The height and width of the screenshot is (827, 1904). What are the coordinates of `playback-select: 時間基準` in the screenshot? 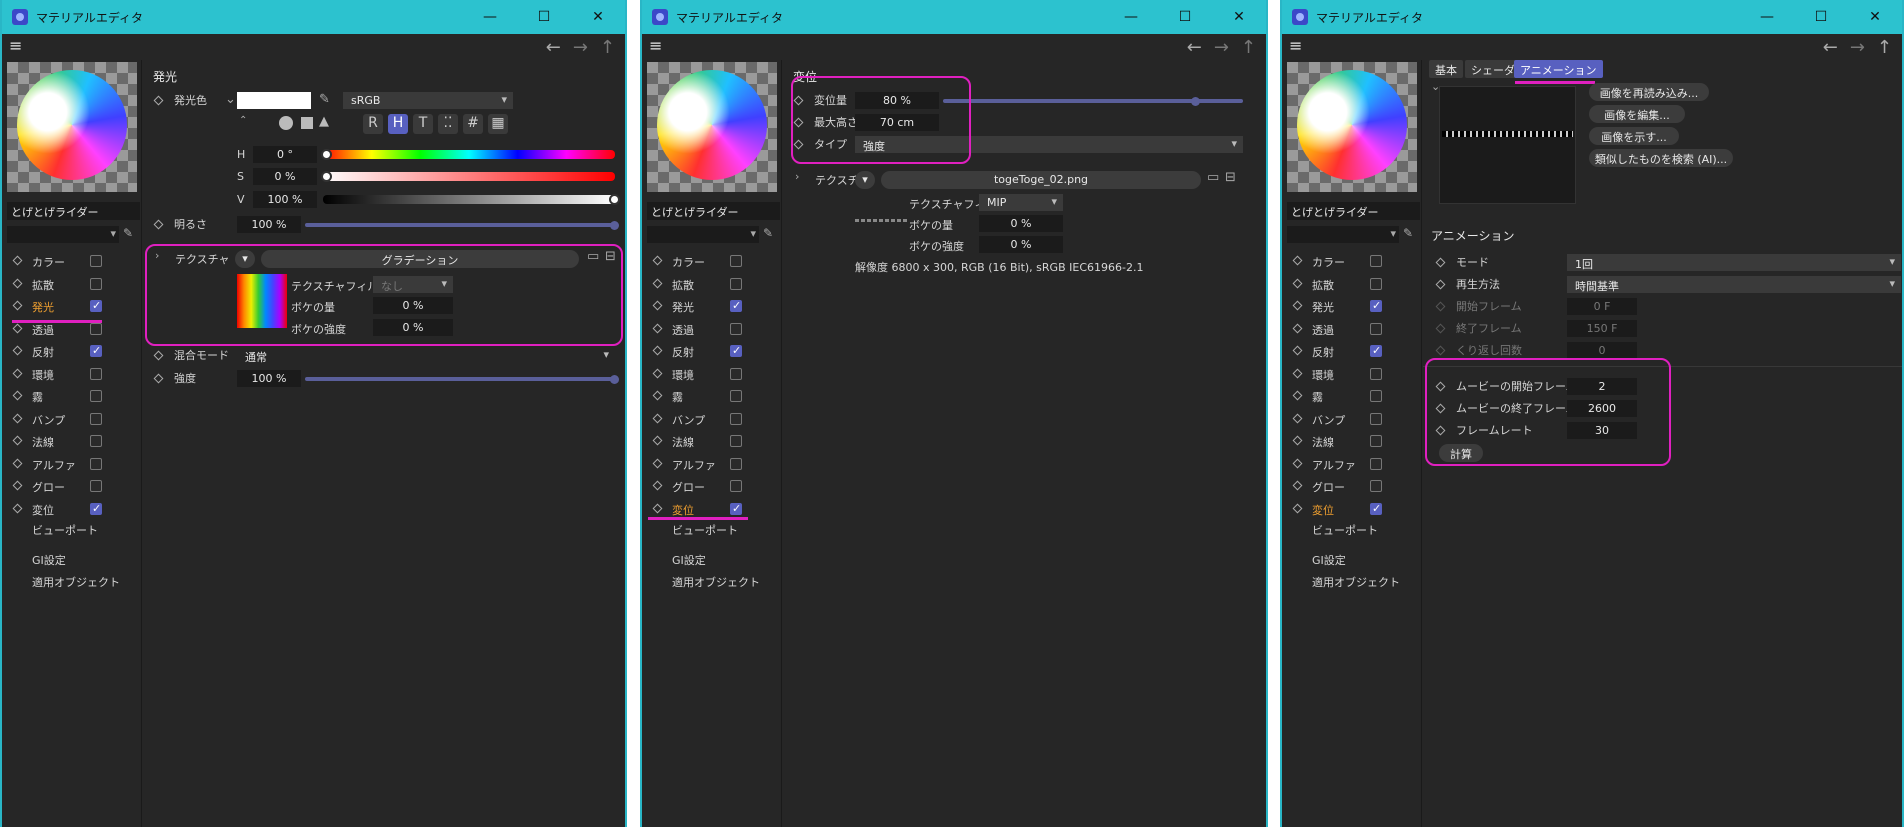 It's located at (1734, 284).